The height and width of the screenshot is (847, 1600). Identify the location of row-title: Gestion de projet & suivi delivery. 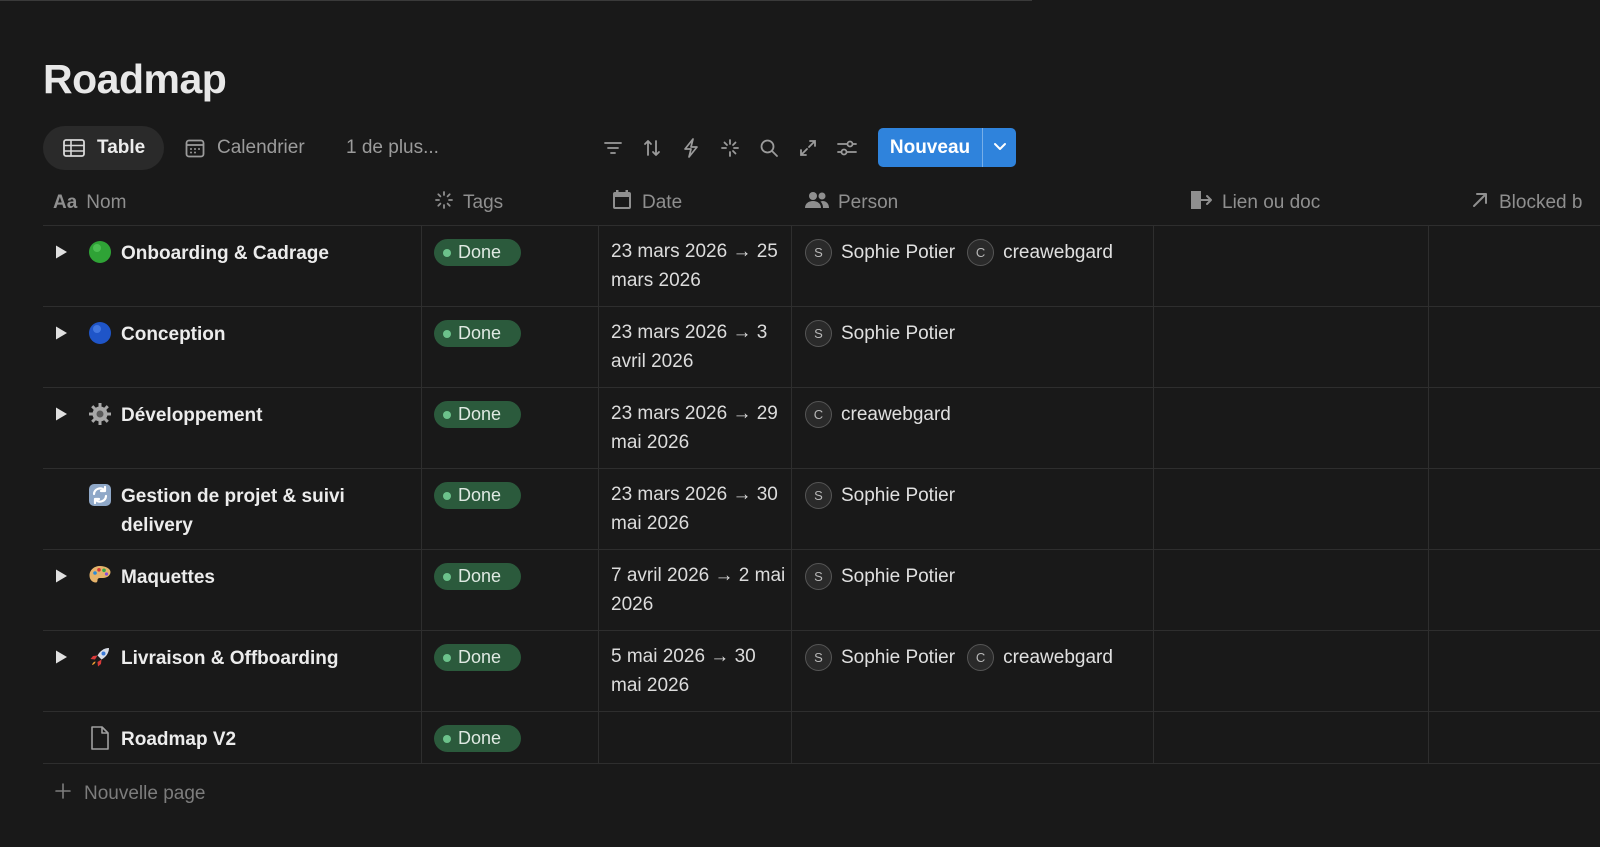
(269, 511).